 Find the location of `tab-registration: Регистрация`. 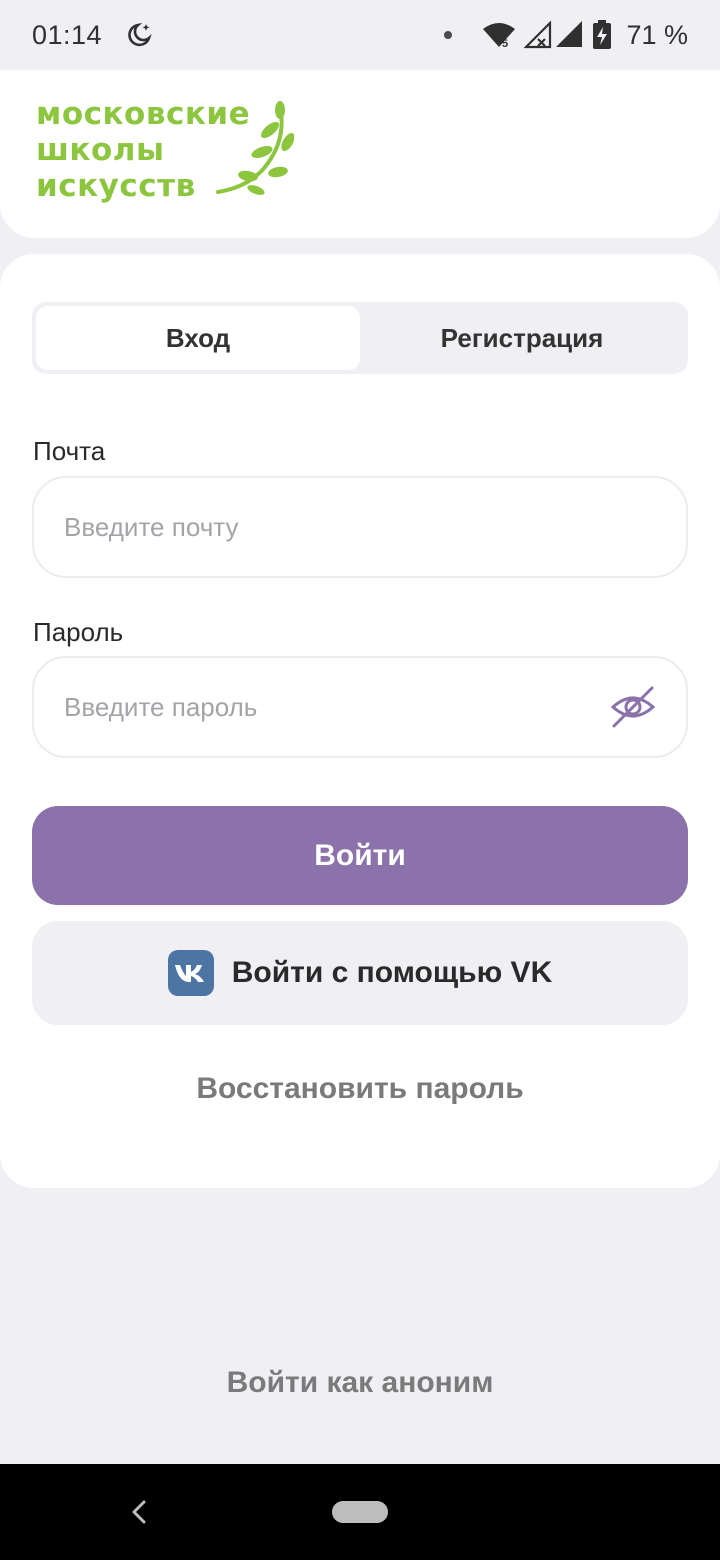

tab-registration: Регистрация is located at coordinates (522, 338).